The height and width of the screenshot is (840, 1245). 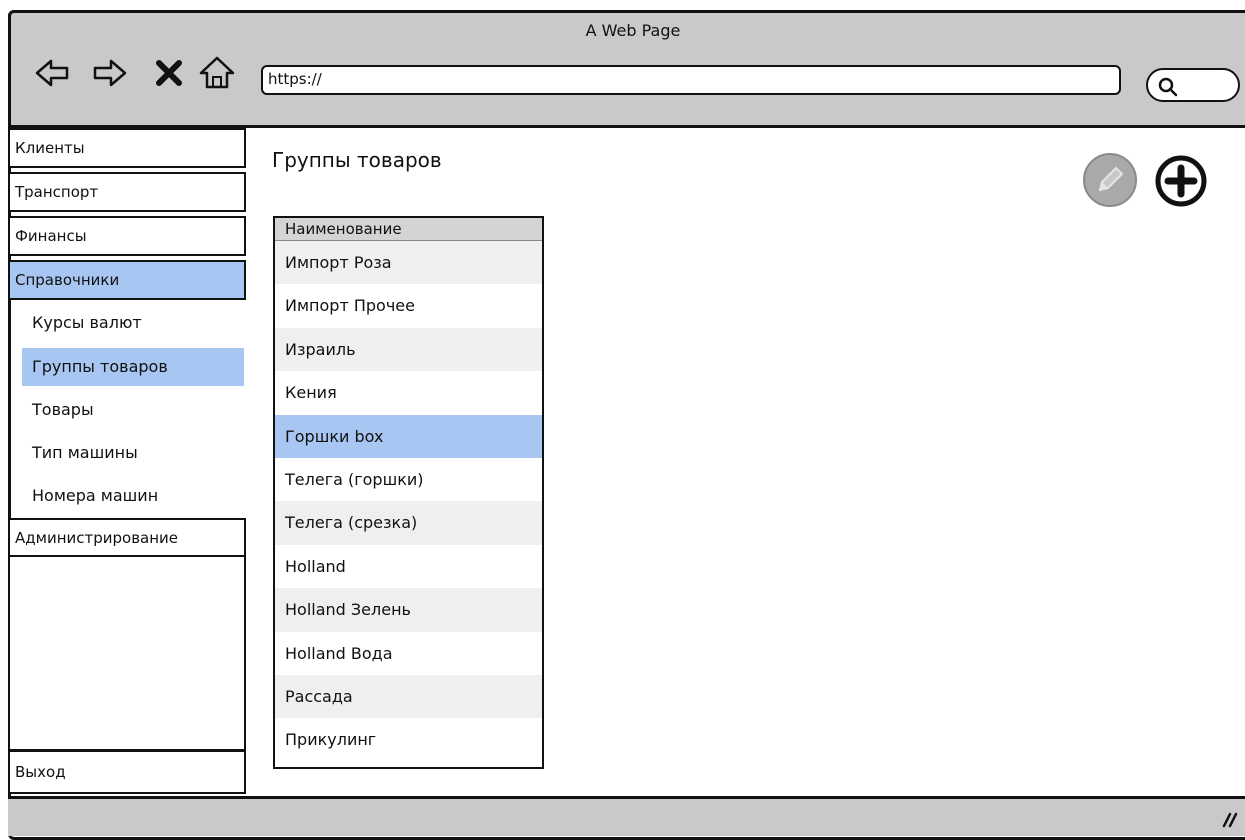 I want to click on list-item: Телега (горшки), so click(x=408, y=479).